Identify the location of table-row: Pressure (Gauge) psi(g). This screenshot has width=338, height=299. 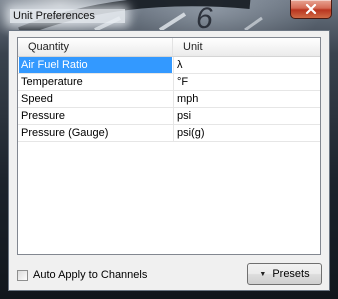
(169, 133).